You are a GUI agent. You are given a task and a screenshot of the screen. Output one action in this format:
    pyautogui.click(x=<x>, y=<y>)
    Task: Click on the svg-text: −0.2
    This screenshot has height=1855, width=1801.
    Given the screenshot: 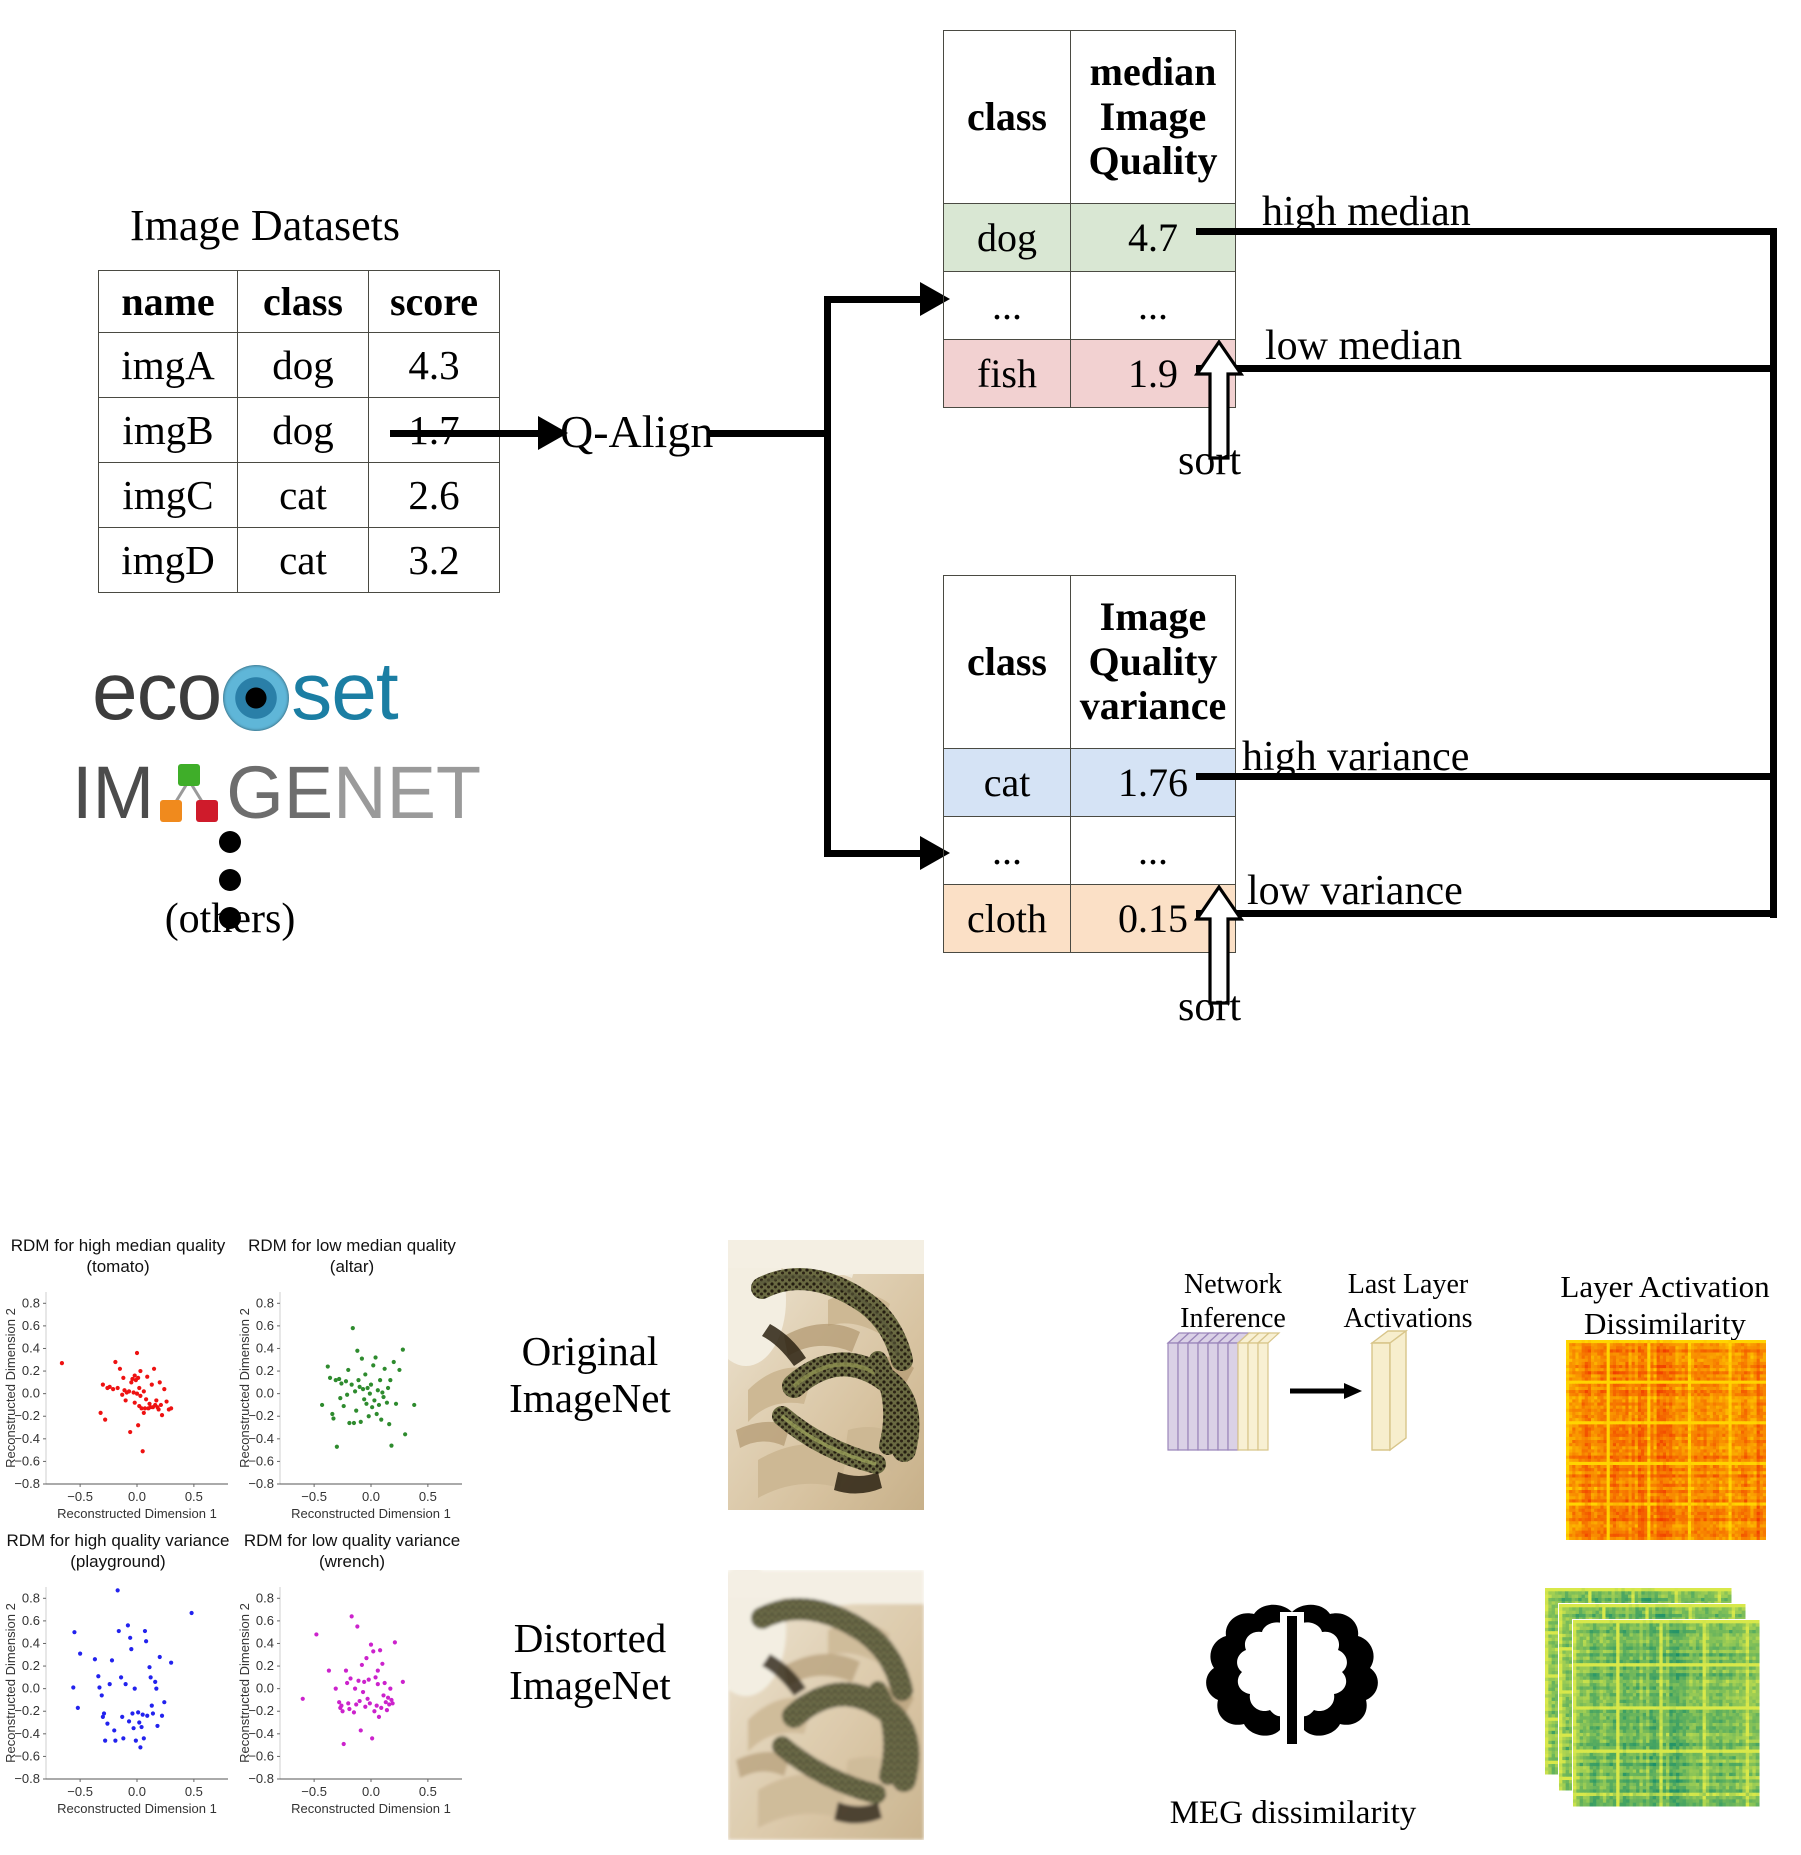 What is the action you would take?
    pyautogui.click(x=261, y=1710)
    